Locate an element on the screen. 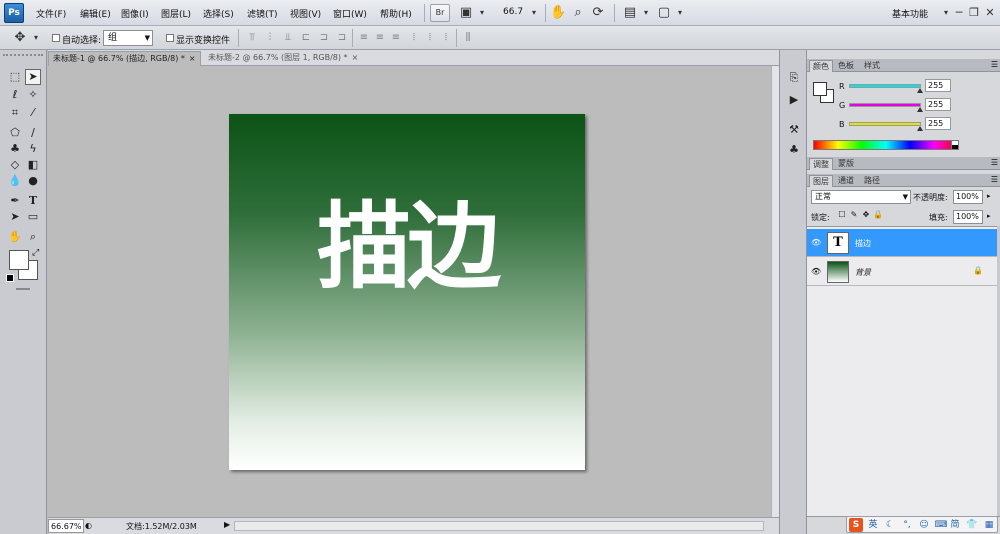 The image size is (1000, 534). moon-icon: ☾ is located at coordinates (890, 525).